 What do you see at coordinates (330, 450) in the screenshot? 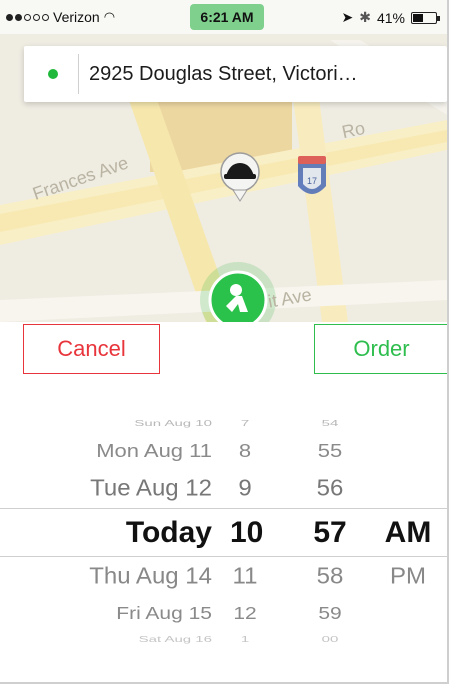
I see `picker-minute: 55` at bounding box center [330, 450].